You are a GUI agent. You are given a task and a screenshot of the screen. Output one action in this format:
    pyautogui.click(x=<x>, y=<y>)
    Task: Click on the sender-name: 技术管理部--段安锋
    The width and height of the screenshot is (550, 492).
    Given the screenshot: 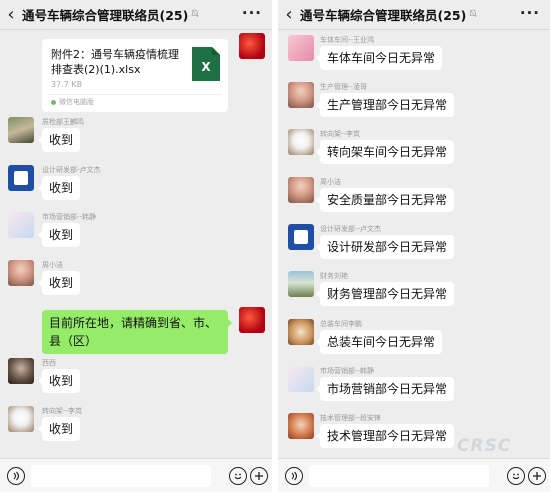 What is the action you would take?
    pyautogui.click(x=351, y=418)
    